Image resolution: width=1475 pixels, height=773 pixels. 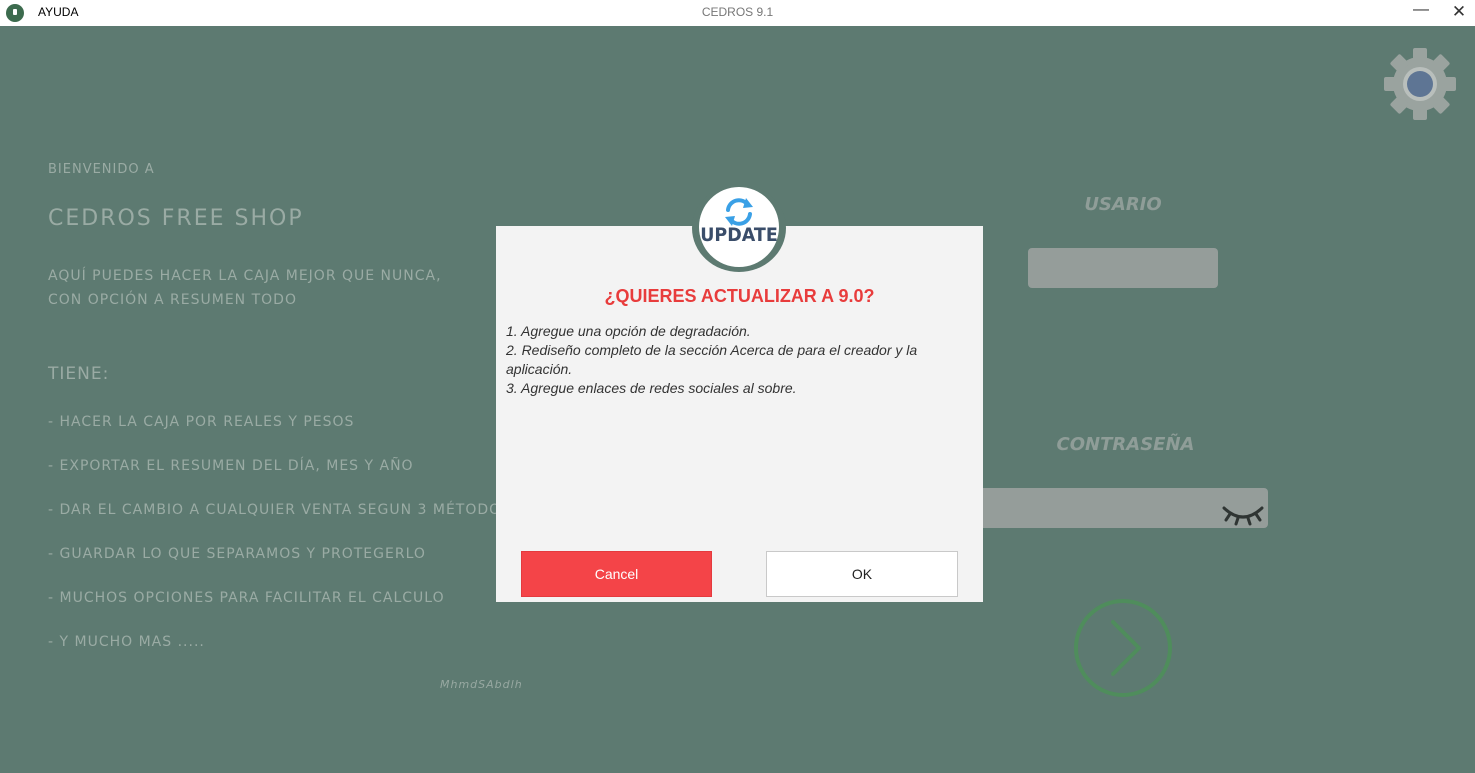 What do you see at coordinates (79, 374) in the screenshot?
I see `features-title: TIENE:` at bounding box center [79, 374].